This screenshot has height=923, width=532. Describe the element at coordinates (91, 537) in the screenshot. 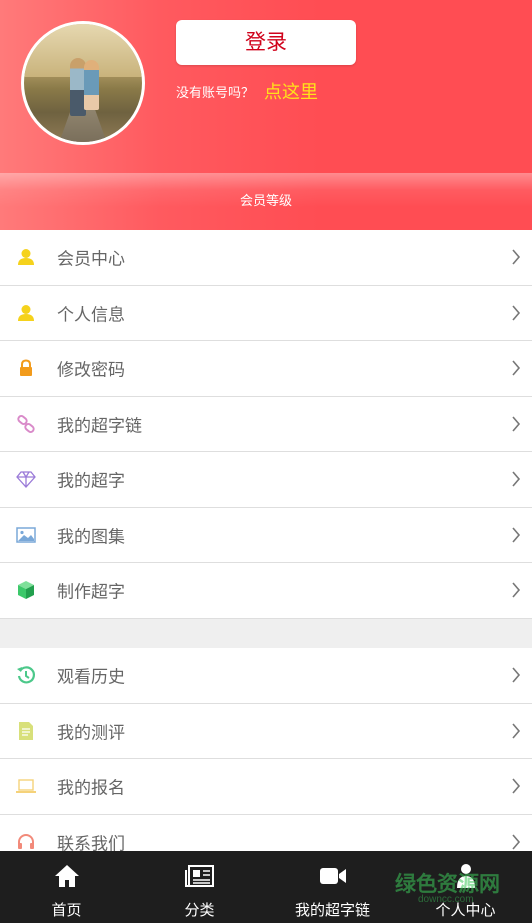

I see `menu-item-label: 我的图集` at that location.